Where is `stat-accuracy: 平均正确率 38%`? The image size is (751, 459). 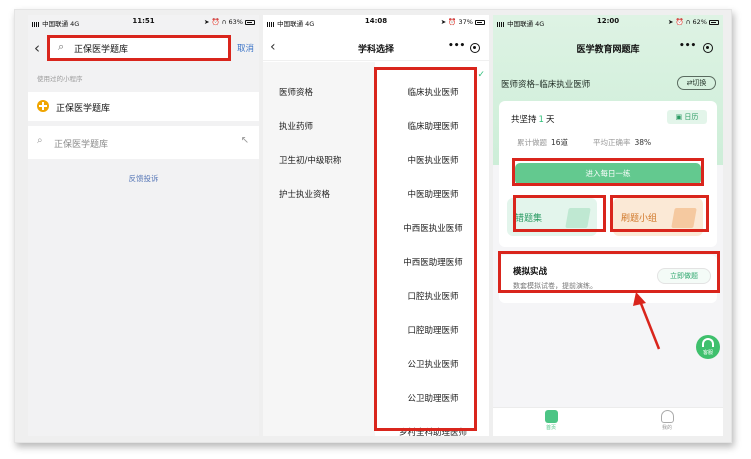
stat-accuracy: 平均正确率 38% is located at coordinates (622, 142).